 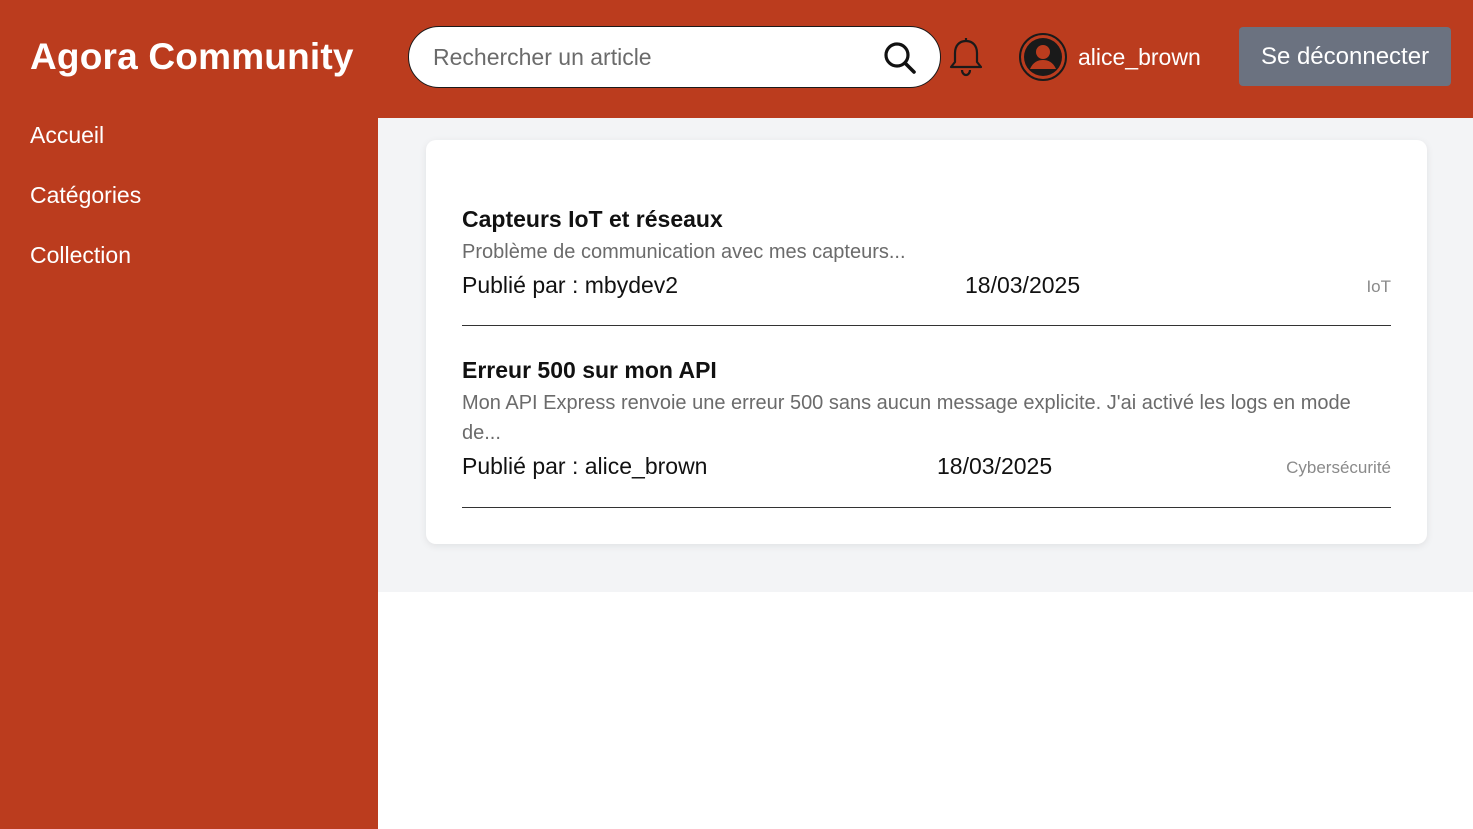 I want to click on search-icon, so click(x=900, y=58).